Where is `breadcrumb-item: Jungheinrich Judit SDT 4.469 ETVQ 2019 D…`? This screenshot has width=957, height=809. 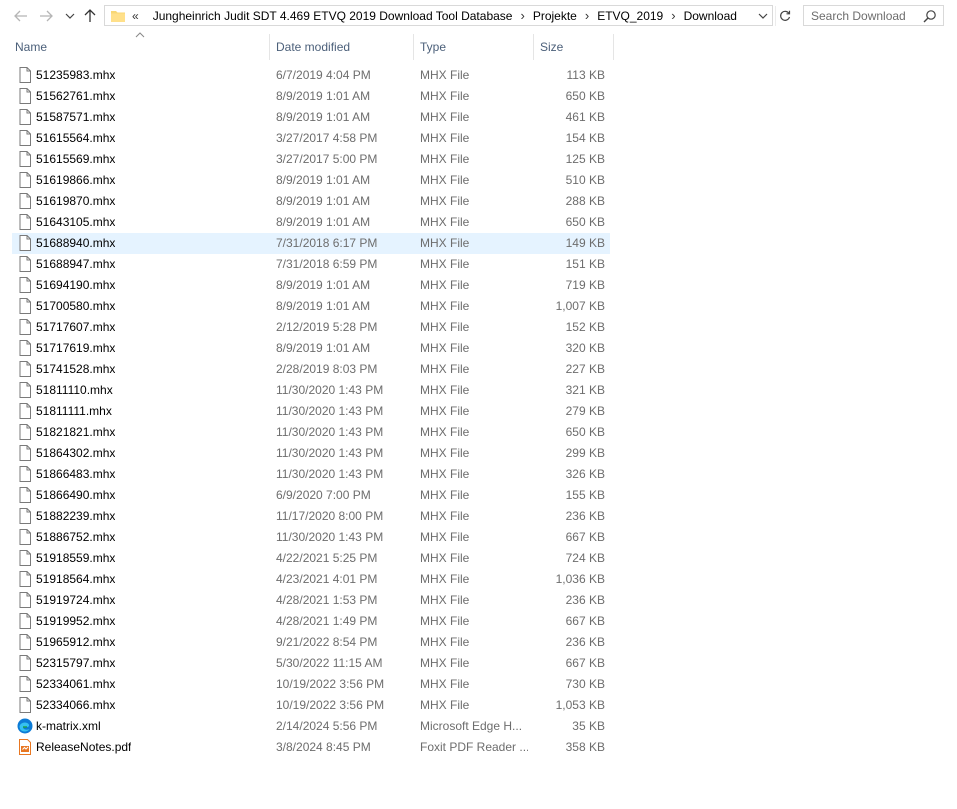
breadcrumb-item: Jungheinrich Judit SDT 4.469 ETVQ 2019 D… is located at coordinates (333, 16).